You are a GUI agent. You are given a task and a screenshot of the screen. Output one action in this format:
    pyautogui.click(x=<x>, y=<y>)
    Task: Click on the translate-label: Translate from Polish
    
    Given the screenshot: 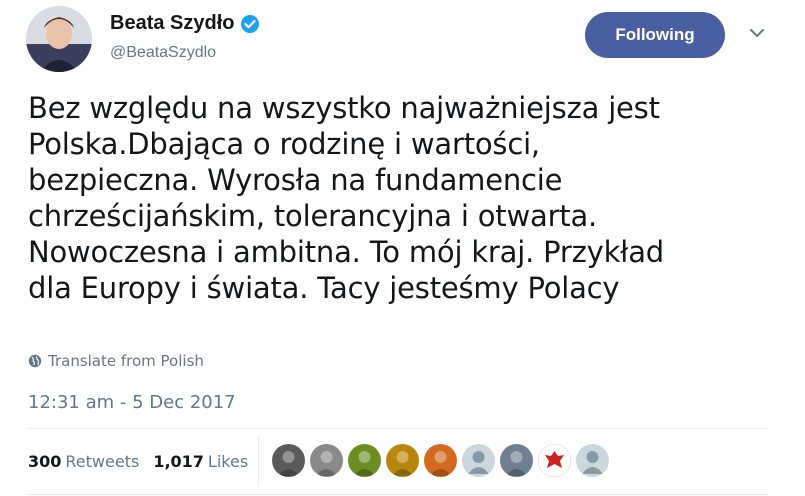 What is the action you would take?
    pyautogui.click(x=126, y=361)
    